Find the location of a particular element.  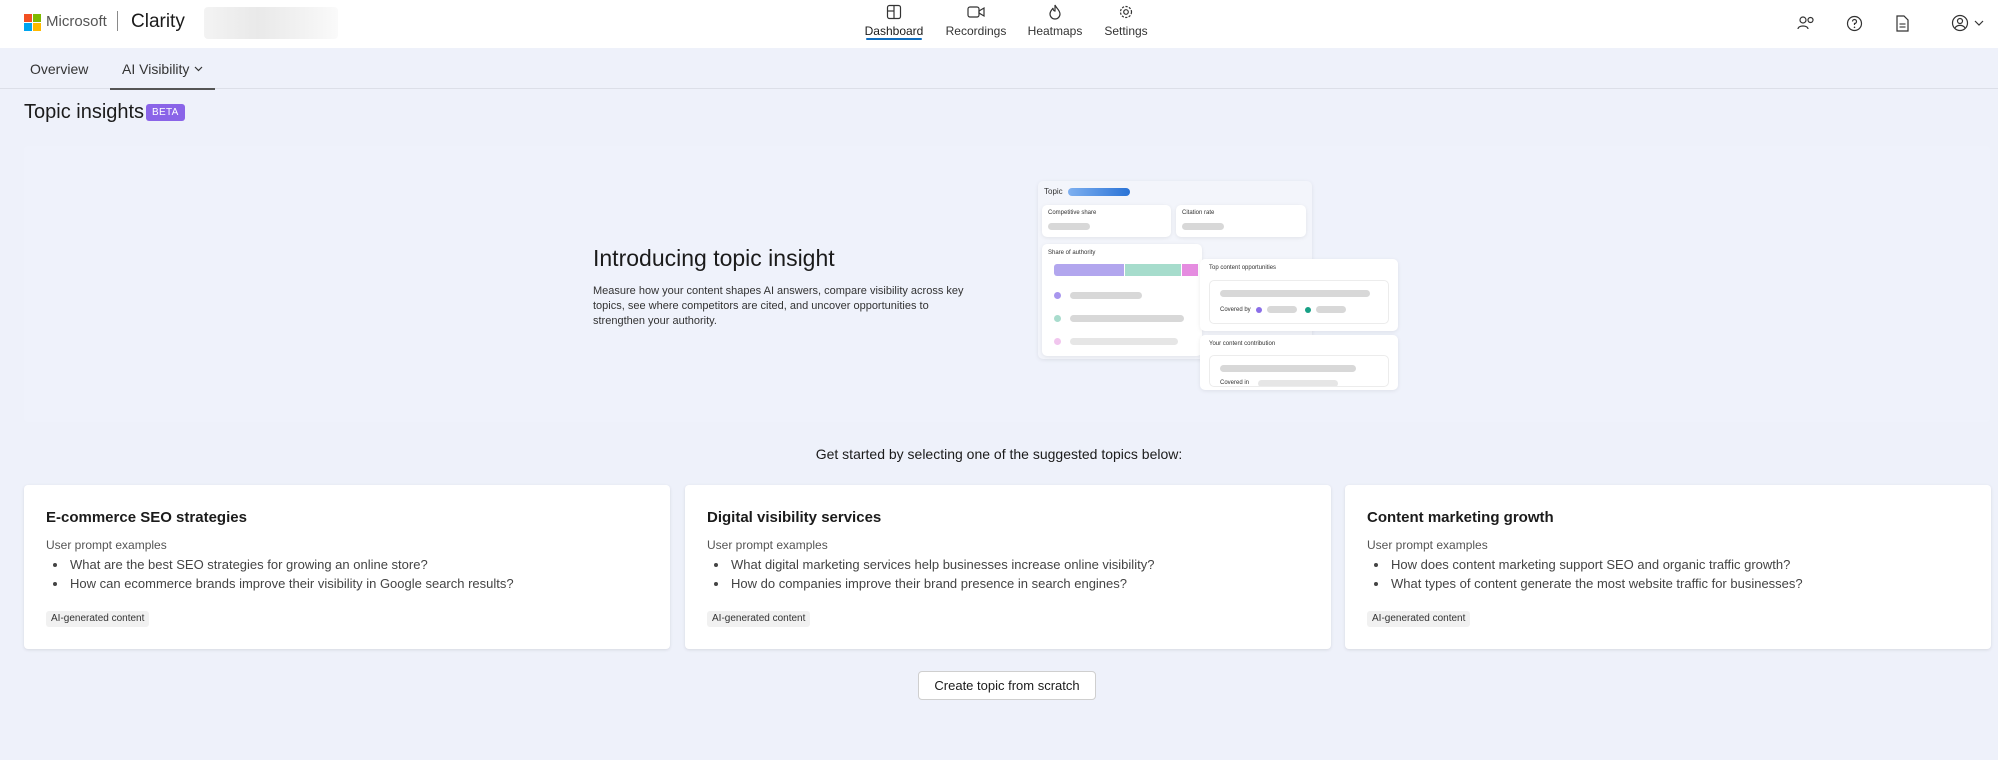

tab-ai-visibility: AI Visibility is located at coordinates (163, 69).